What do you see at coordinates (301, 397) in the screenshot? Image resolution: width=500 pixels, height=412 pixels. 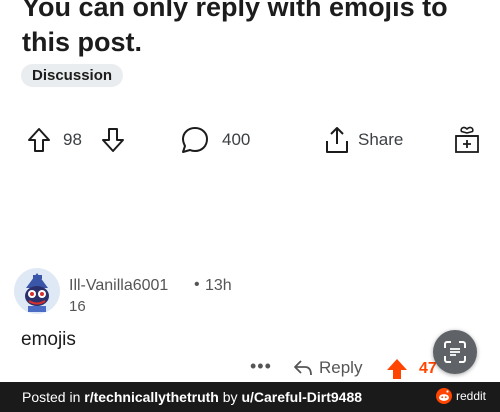 I see `user-link: u/Careful-Dirt9488` at bounding box center [301, 397].